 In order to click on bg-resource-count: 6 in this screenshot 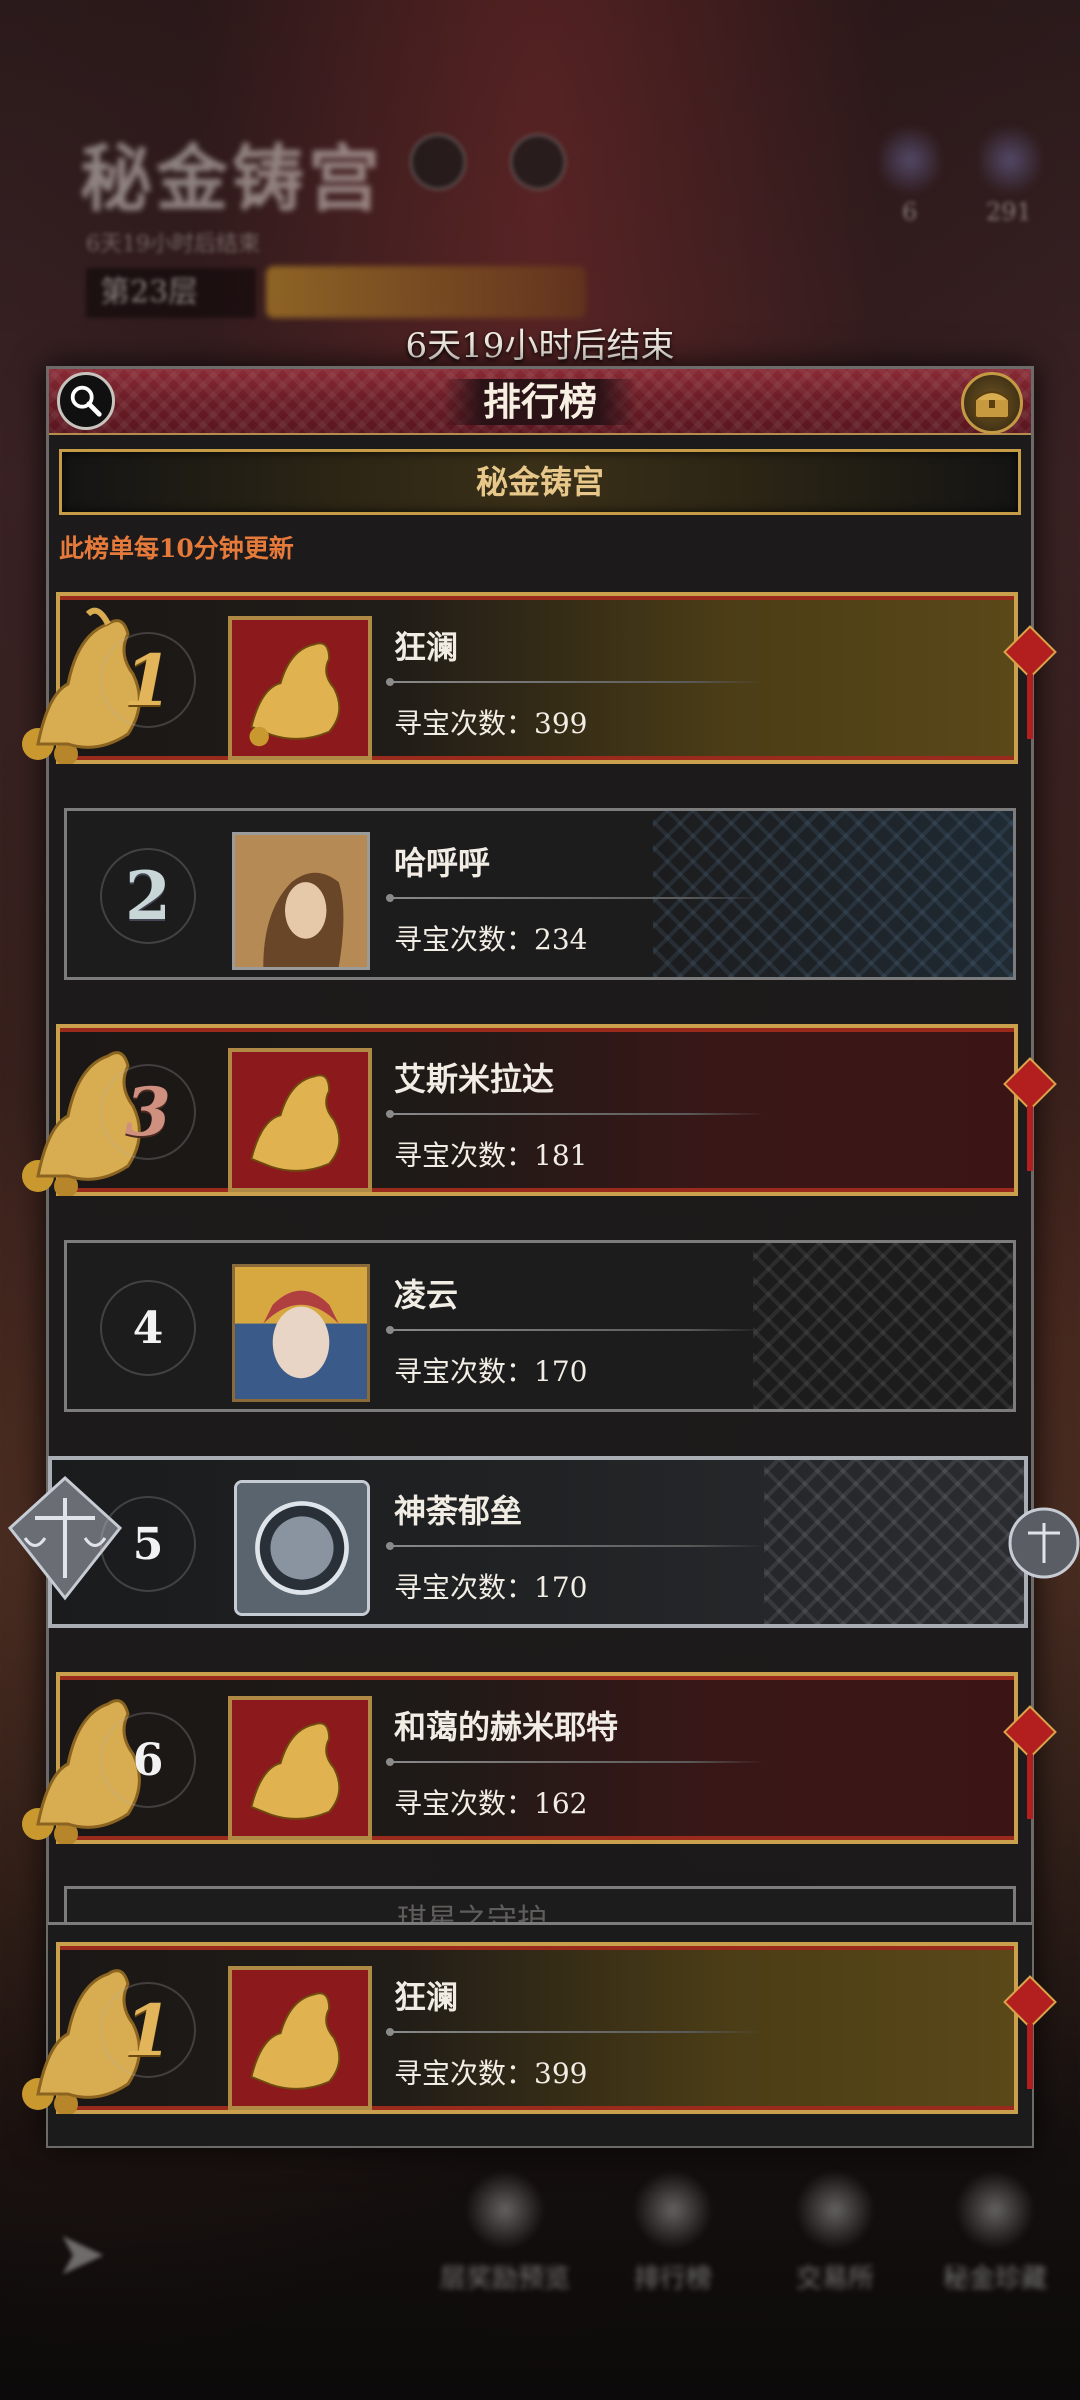, I will do `click(910, 212)`.